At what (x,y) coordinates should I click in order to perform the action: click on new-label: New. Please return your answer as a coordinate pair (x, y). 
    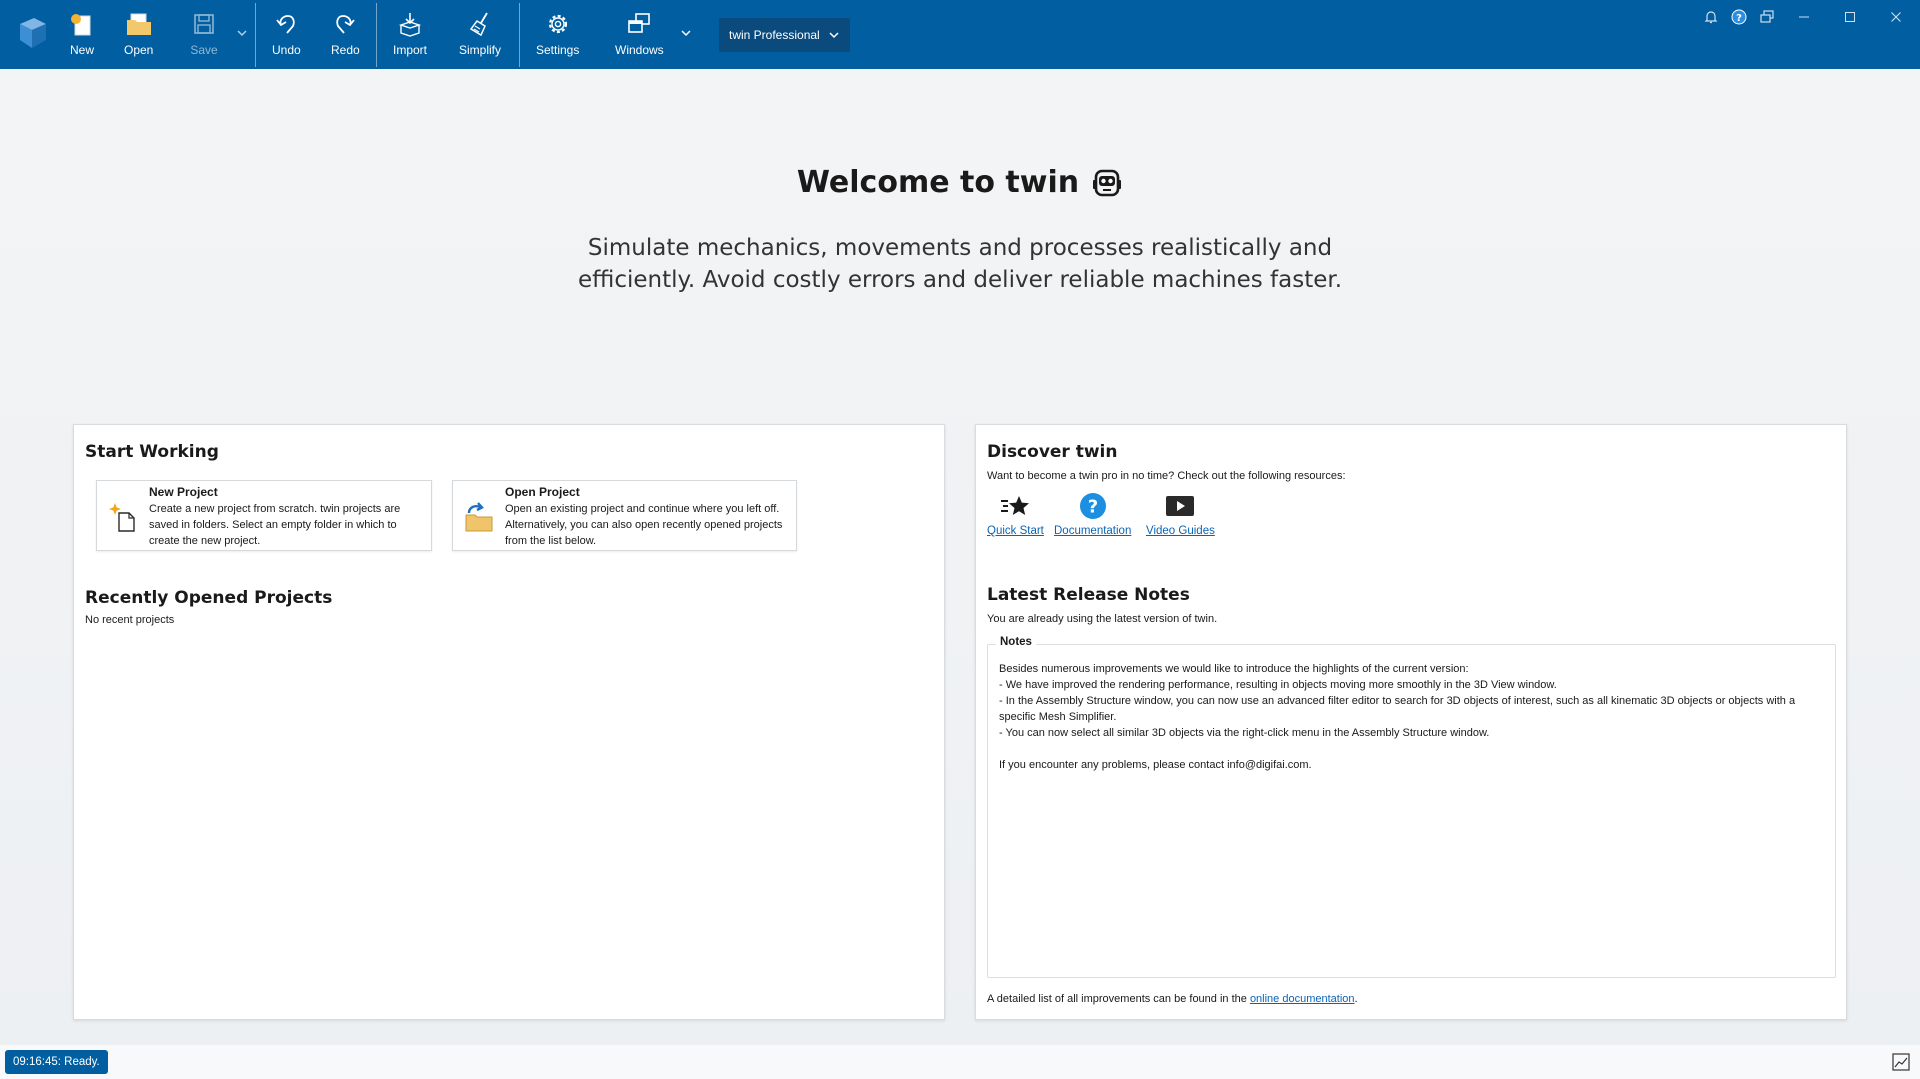
    Looking at the image, I should click on (81, 50).